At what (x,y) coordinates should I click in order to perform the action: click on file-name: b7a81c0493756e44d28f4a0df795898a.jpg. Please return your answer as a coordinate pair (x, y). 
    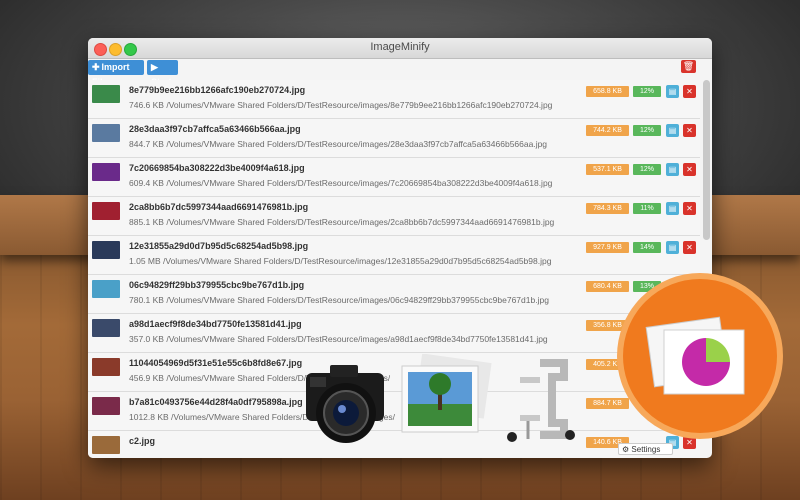
    Looking at the image, I should click on (216, 402).